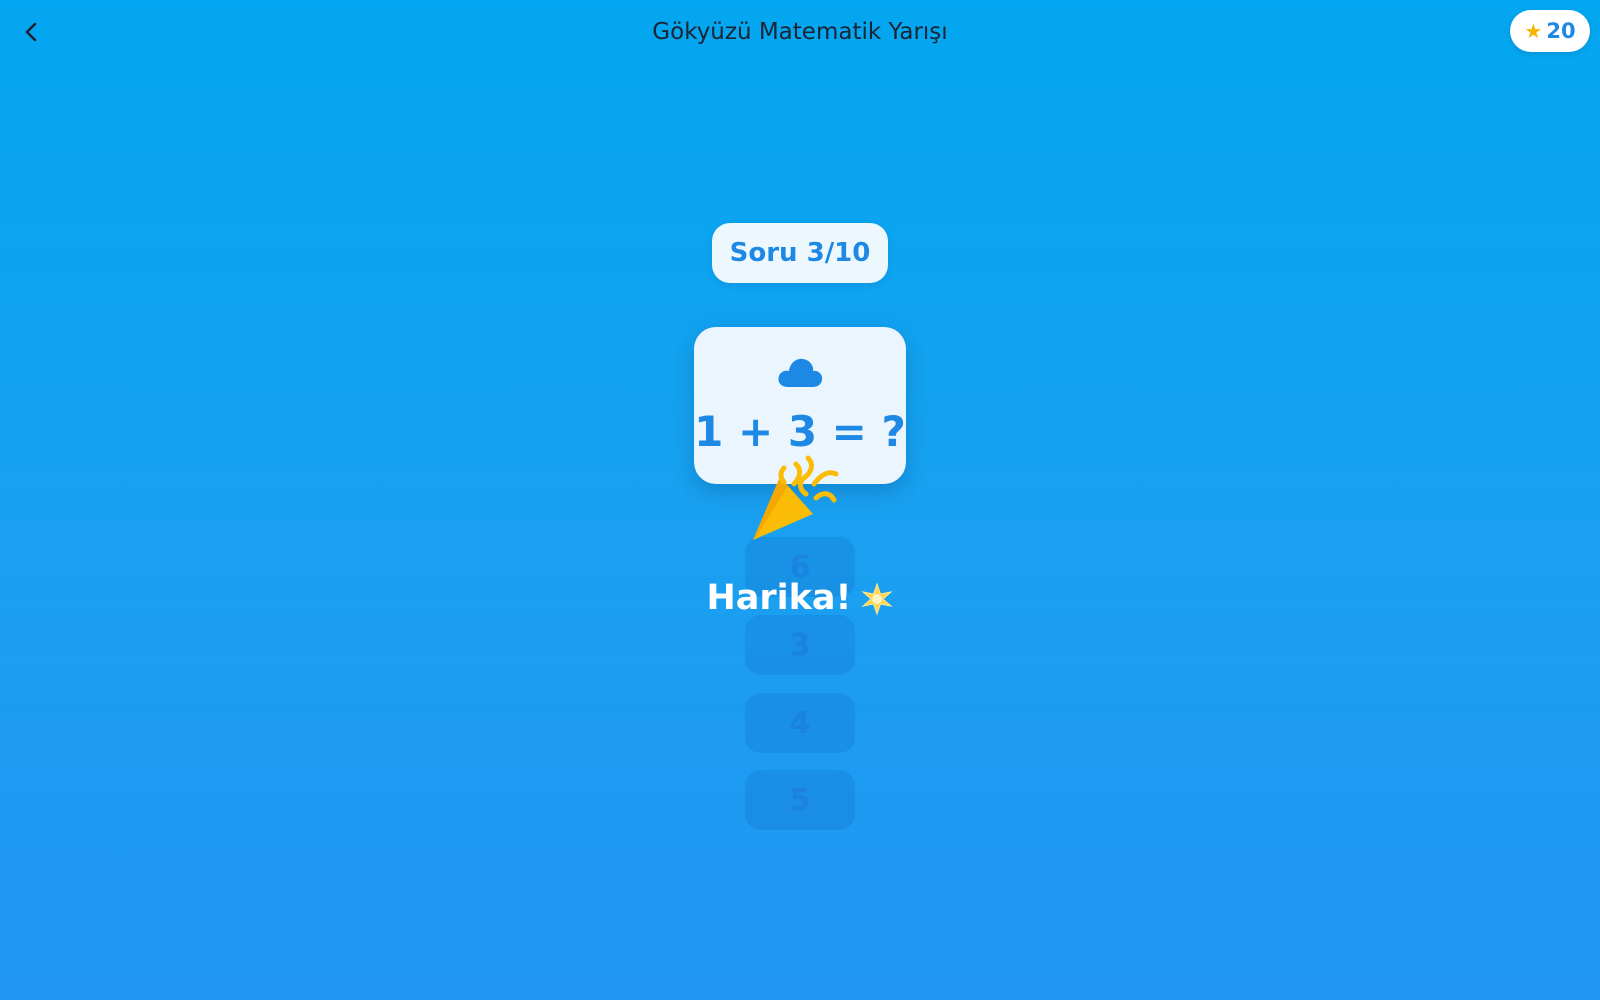 This screenshot has height=1000, width=1600. I want to click on question-progress: Soru 3/10, so click(800, 253).